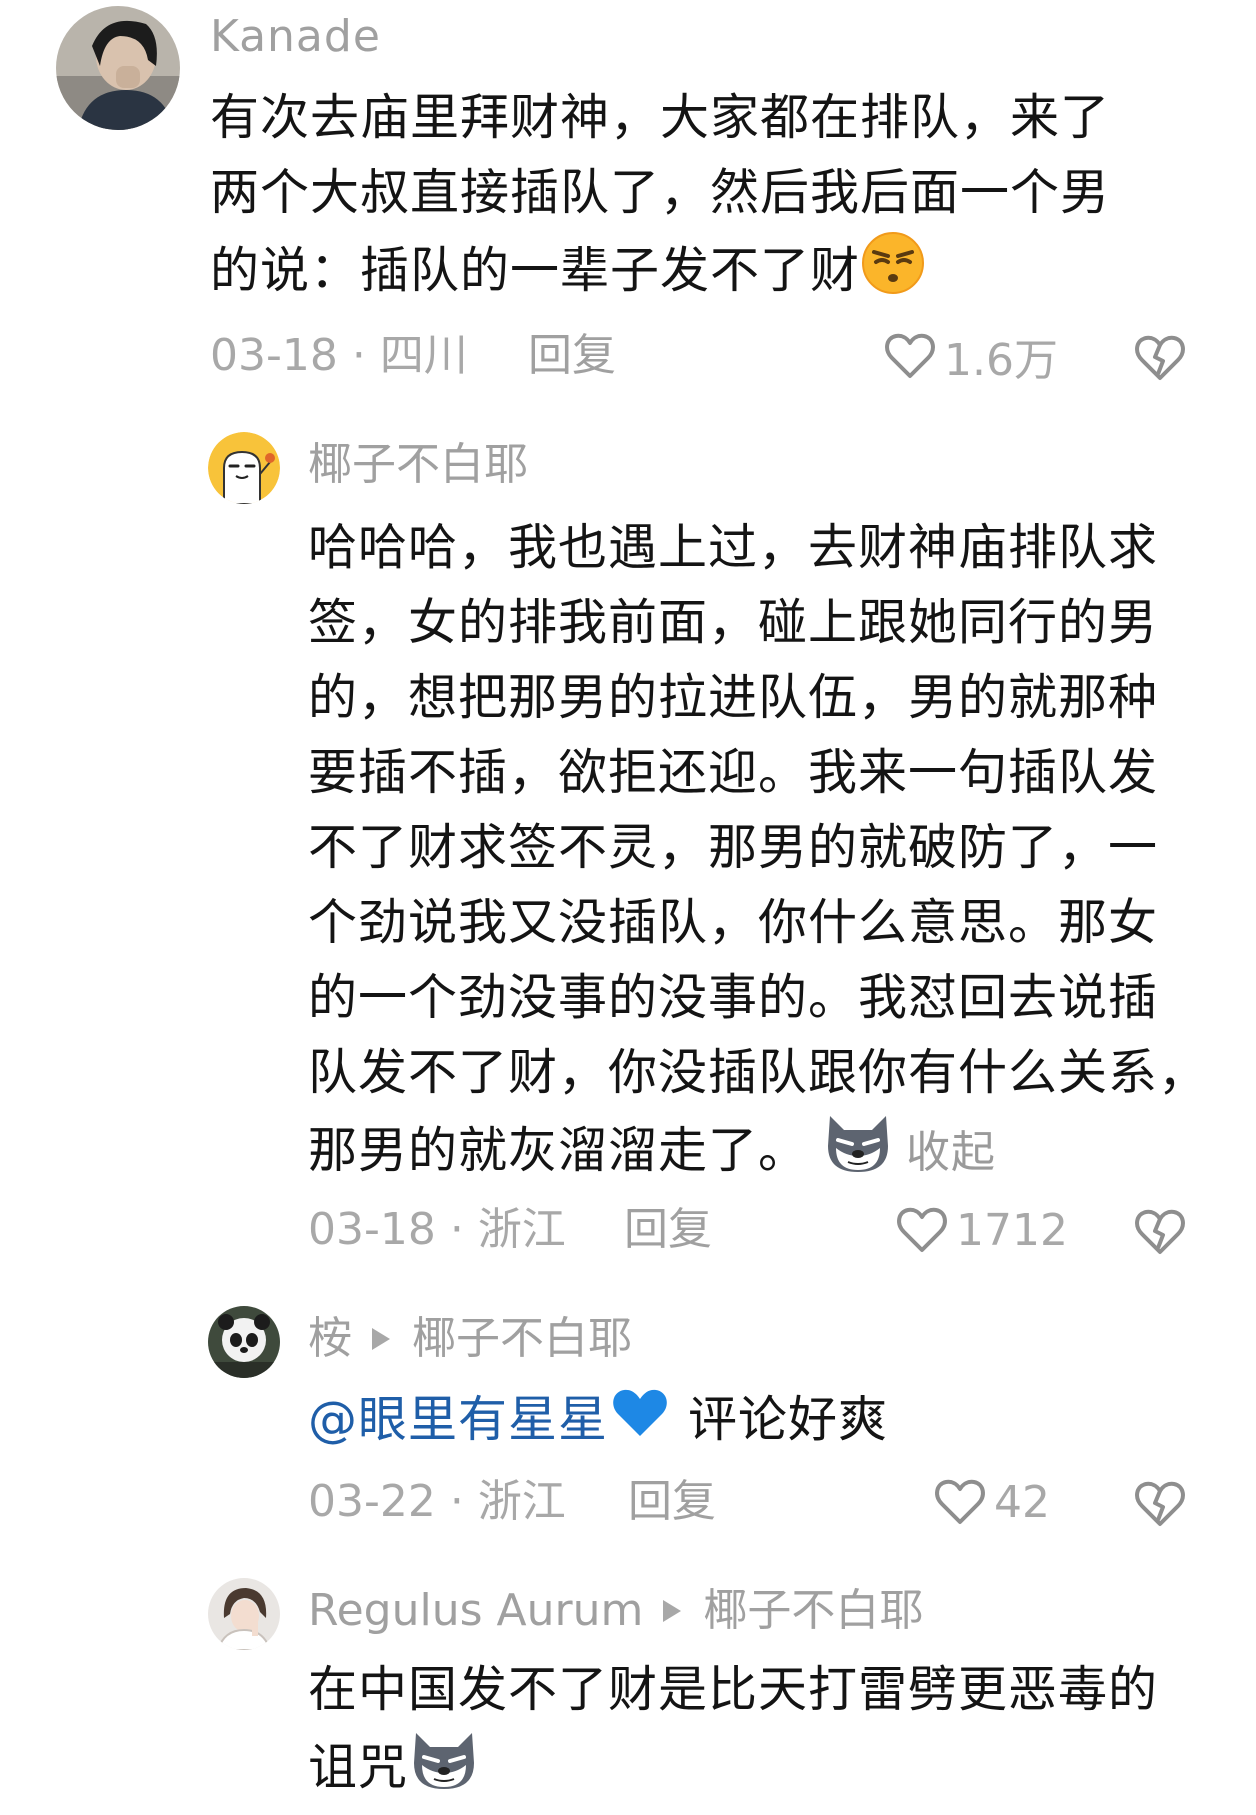 The height and width of the screenshot is (1815, 1256). I want to click on like-count: 1712, so click(1012, 1230).